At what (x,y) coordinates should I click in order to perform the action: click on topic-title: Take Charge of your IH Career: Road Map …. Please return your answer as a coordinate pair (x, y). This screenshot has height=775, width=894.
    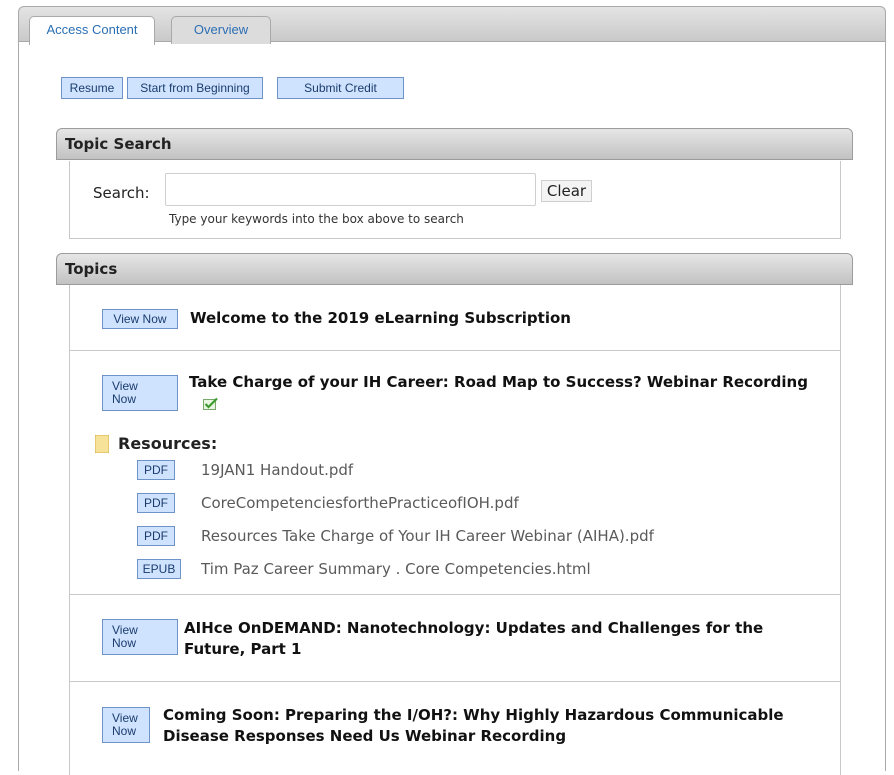
    Looking at the image, I should click on (498, 382).